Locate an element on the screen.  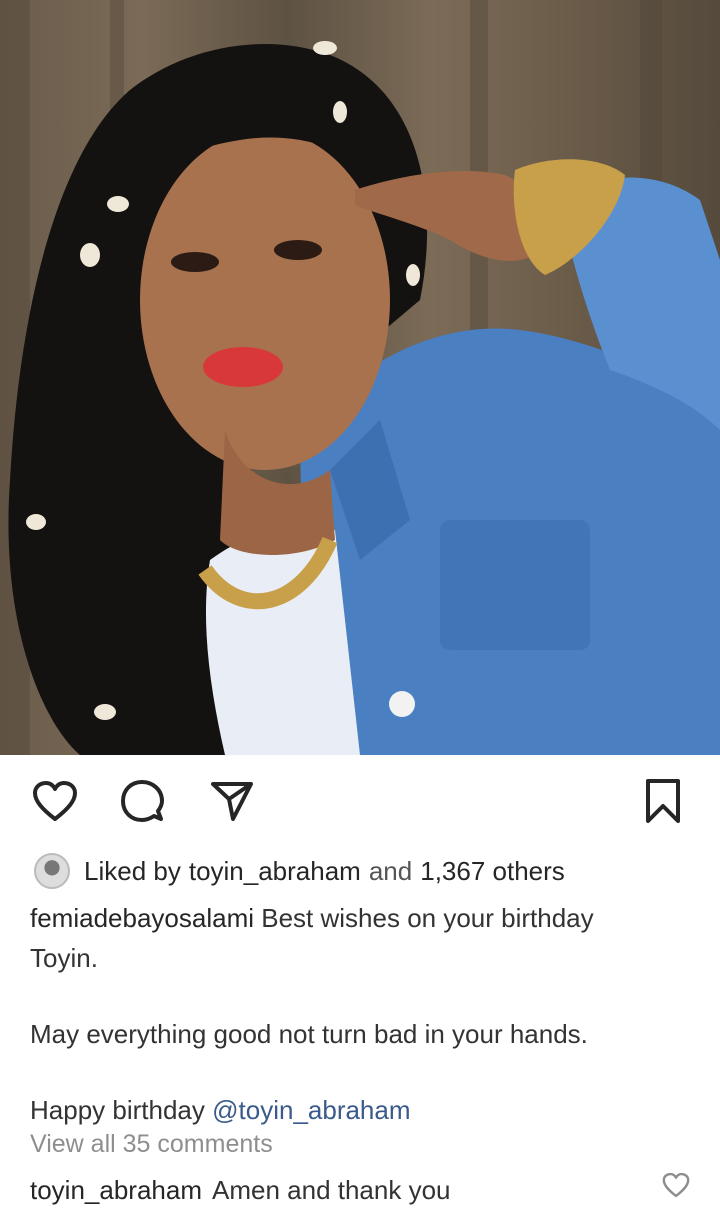
caption-line-4: Happy birthday is located at coordinates (117, 1110).